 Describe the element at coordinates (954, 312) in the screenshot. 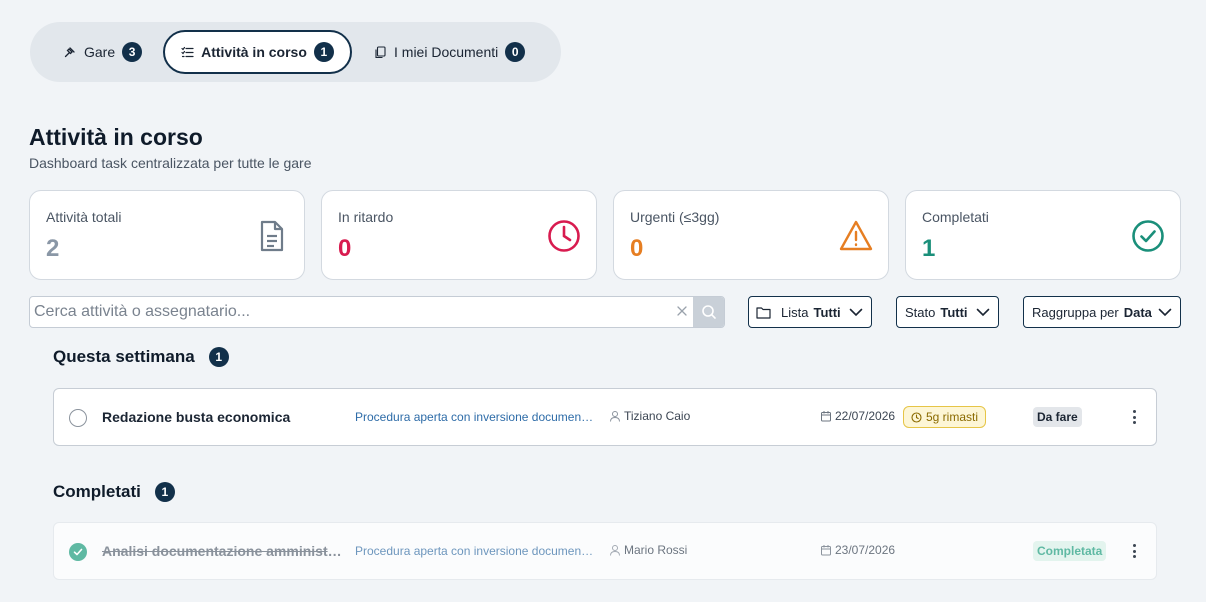

I see `stato-value: Tutti` at that location.